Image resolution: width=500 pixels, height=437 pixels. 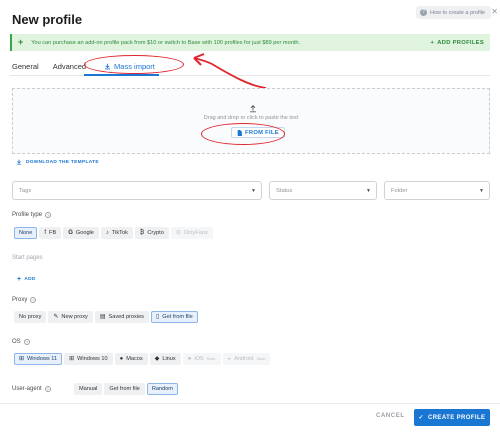 What do you see at coordinates (399, 190) in the screenshot?
I see `folder-placeholder: Folder` at bounding box center [399, 190].